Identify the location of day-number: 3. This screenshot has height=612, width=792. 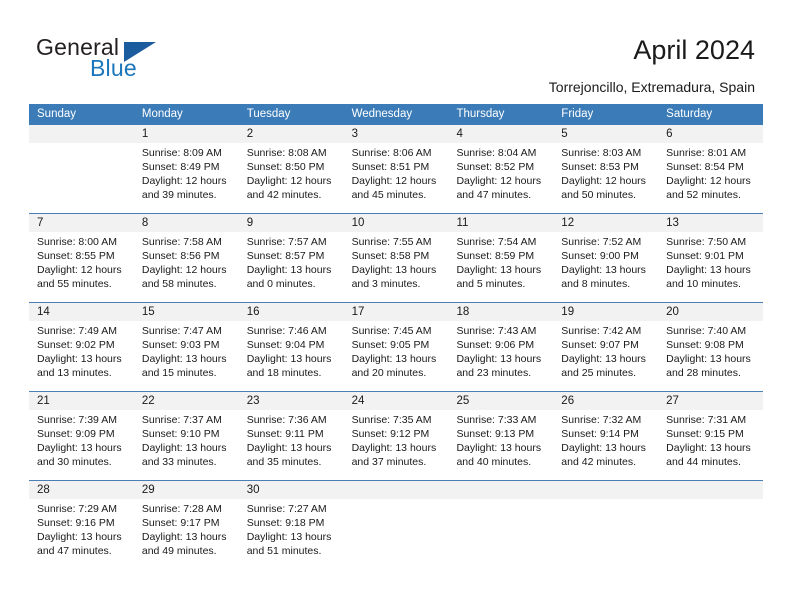
(396, 134).